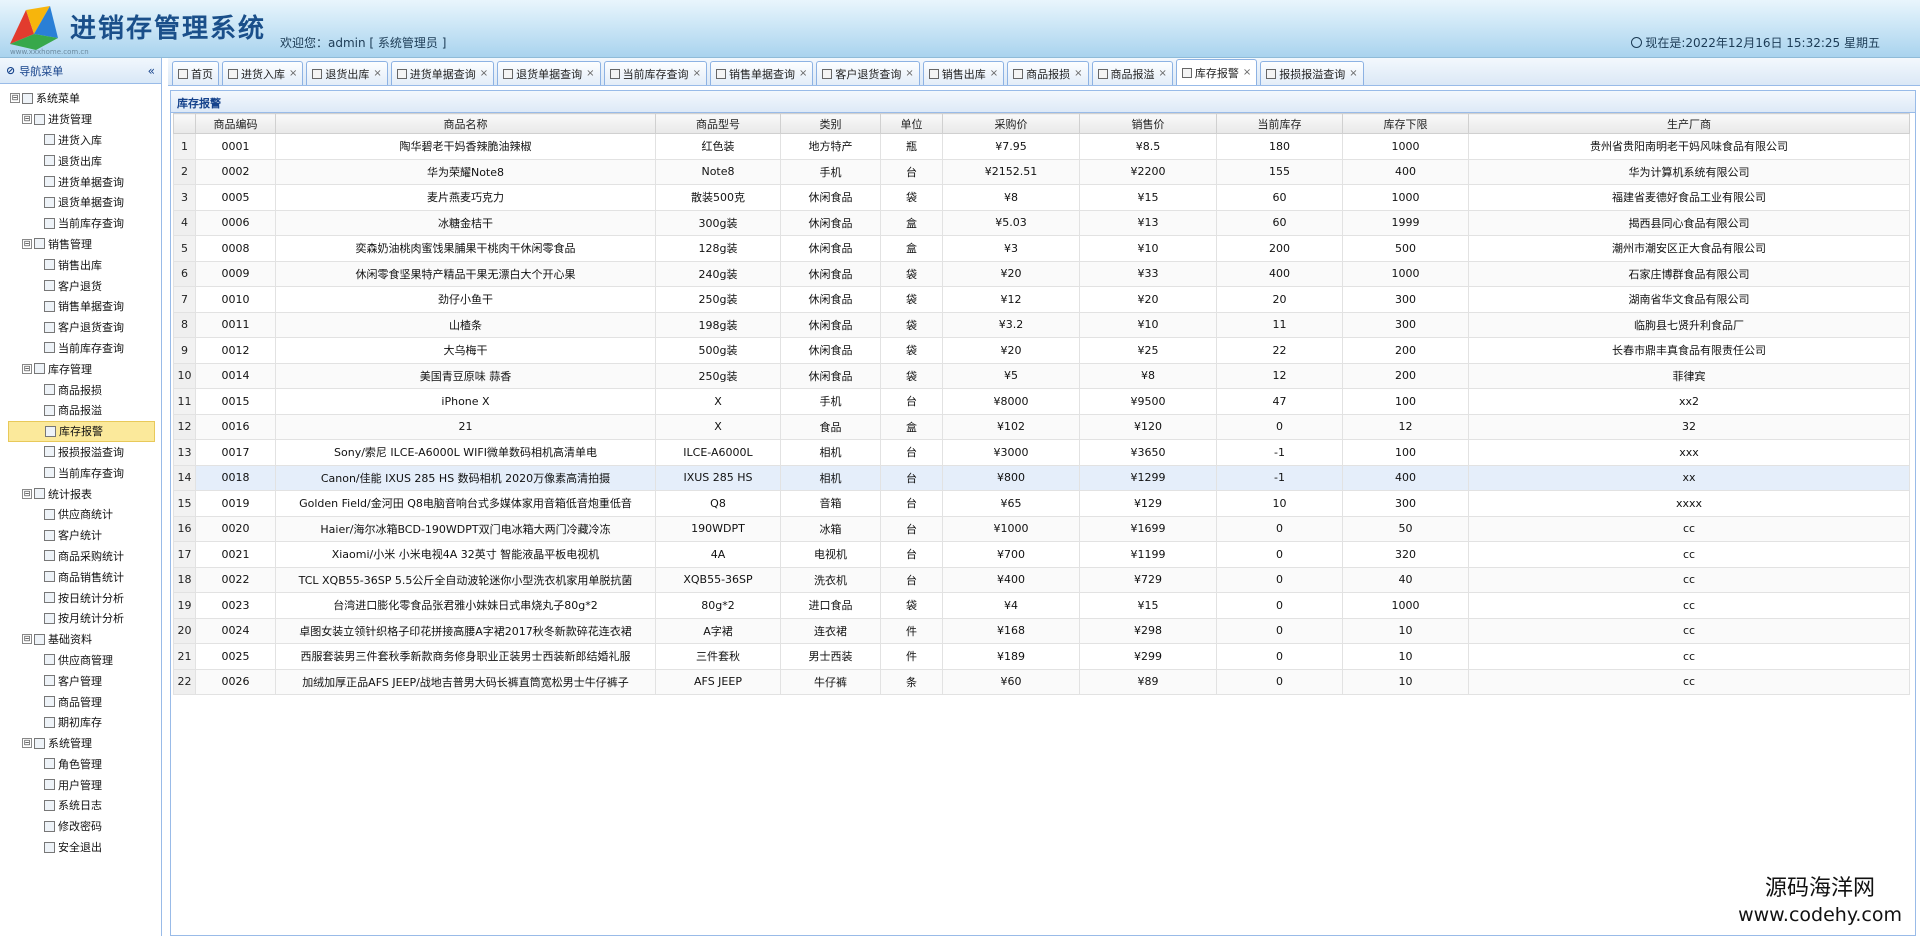 This screenshot has width=1920, height=936. What do you see at coordinates (84, 285) in the screenshot?
I see `sidebar-item: 客户退货` at bounding box center [84, 285].